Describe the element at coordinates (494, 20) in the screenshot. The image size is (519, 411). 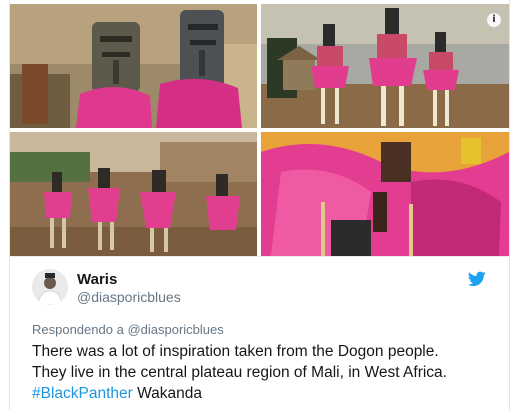
I see `info-icon: i` at that location.